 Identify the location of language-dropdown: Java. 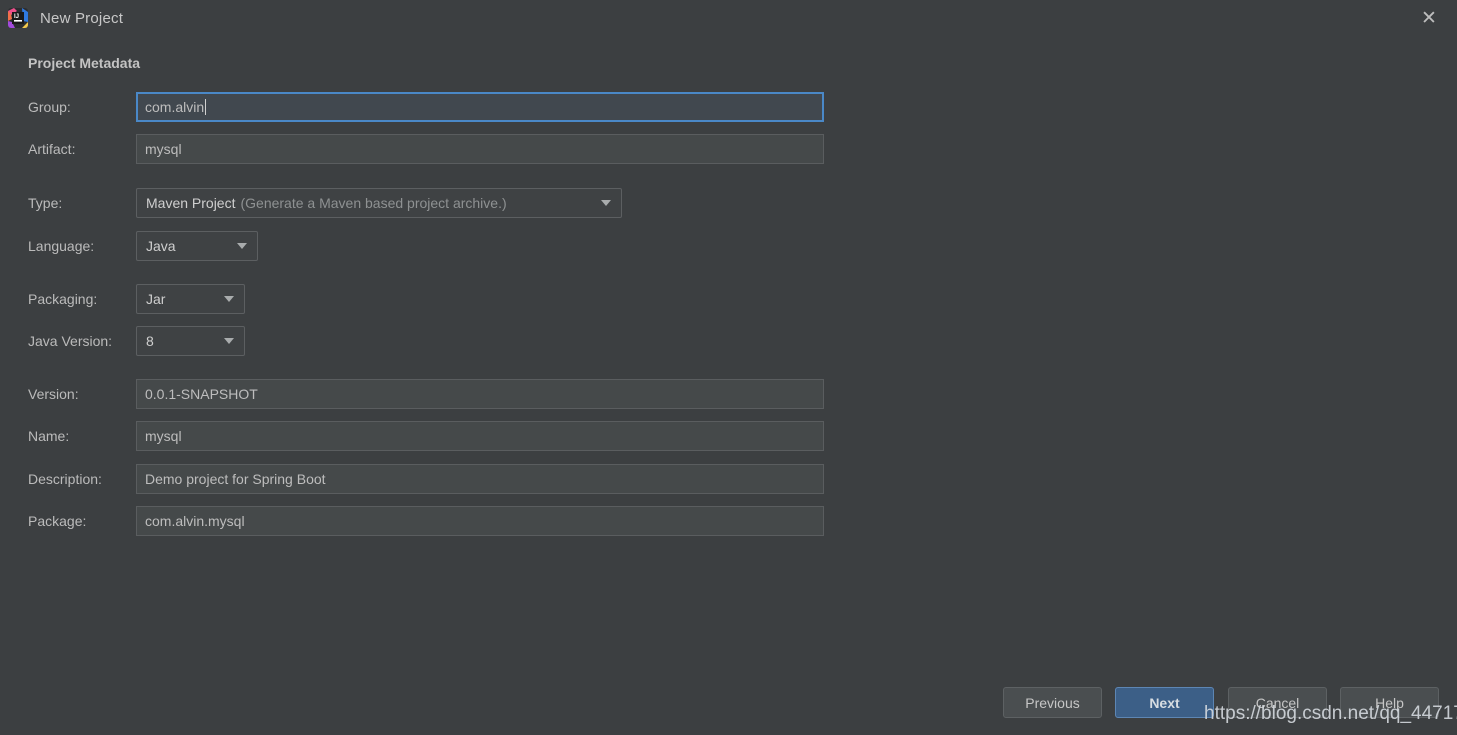
(197, 246).